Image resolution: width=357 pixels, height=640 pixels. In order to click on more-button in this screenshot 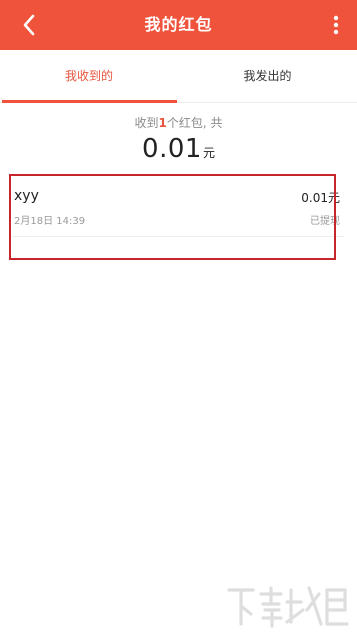, I will do `click(336, 25)`.